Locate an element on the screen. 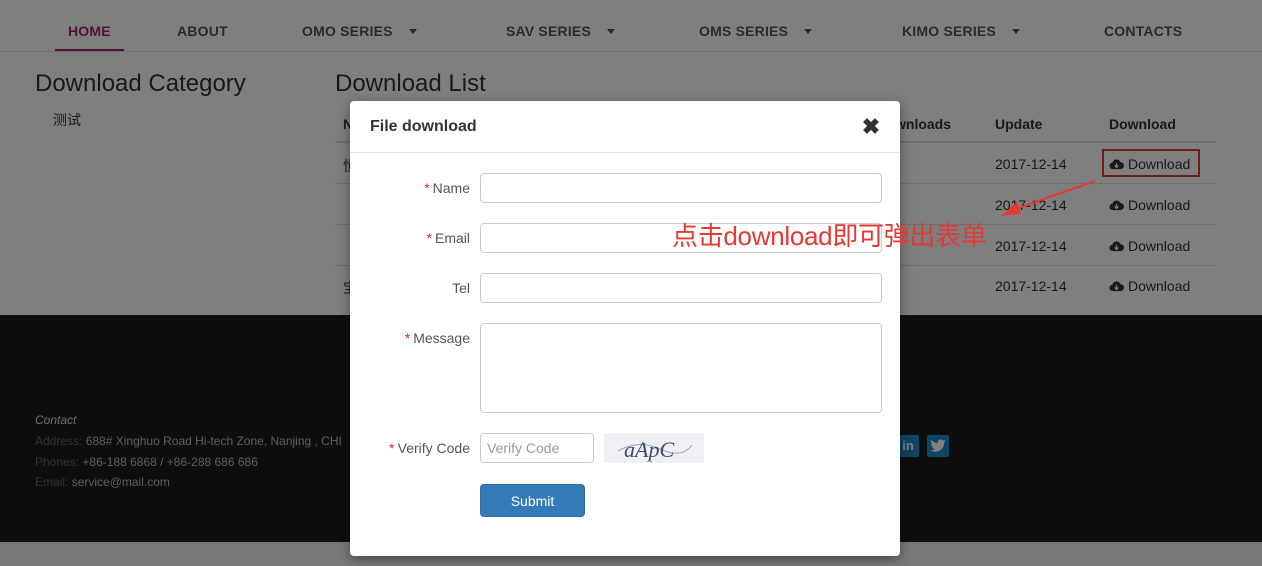  message-textarea is located at coordinates (681, 368).